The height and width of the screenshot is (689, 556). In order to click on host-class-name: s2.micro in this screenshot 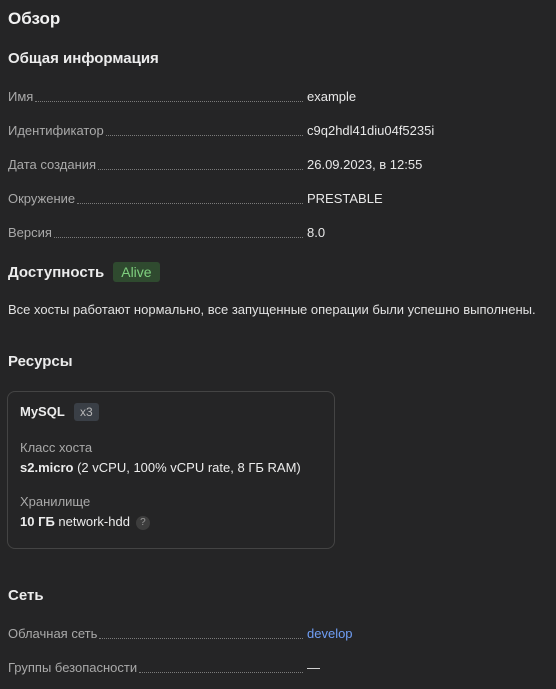, I will do `click(47, 467)`.